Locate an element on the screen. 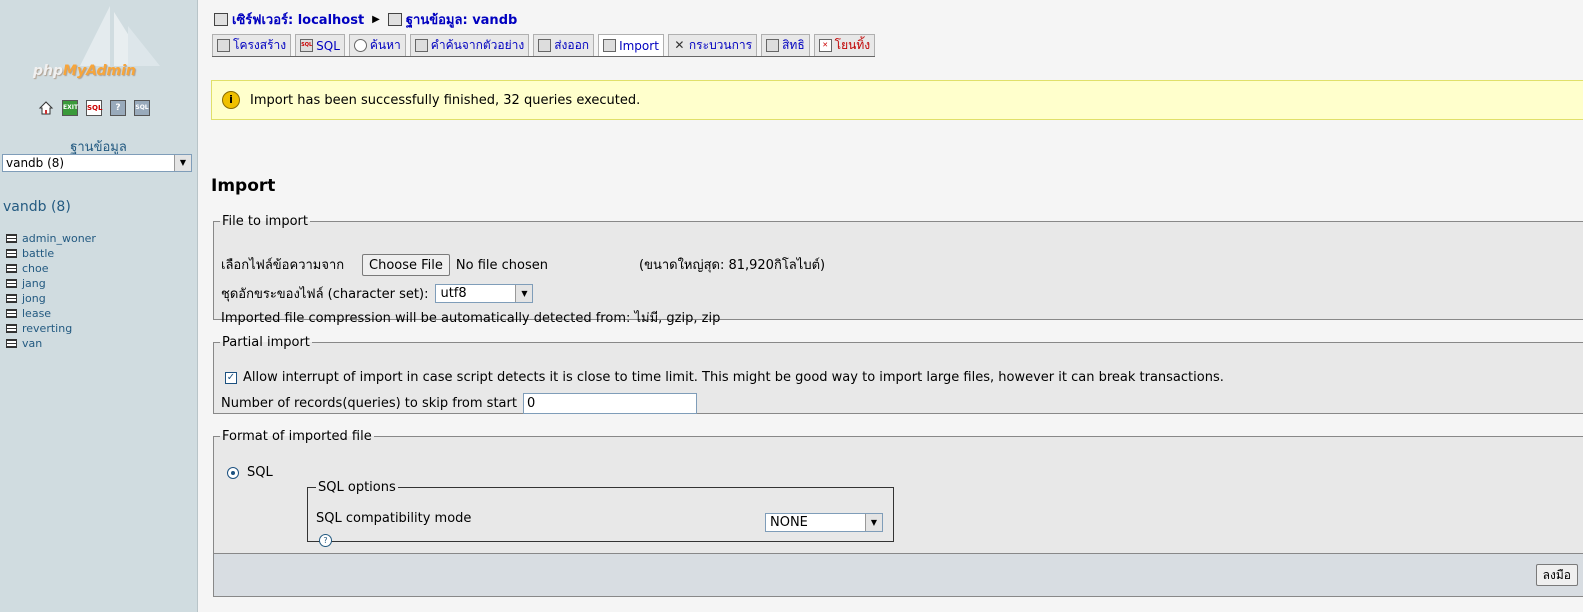 This screenshot has height=612, width=1583. logo-text-myadmin: MyAdmin is located at coordinates (99, 71).